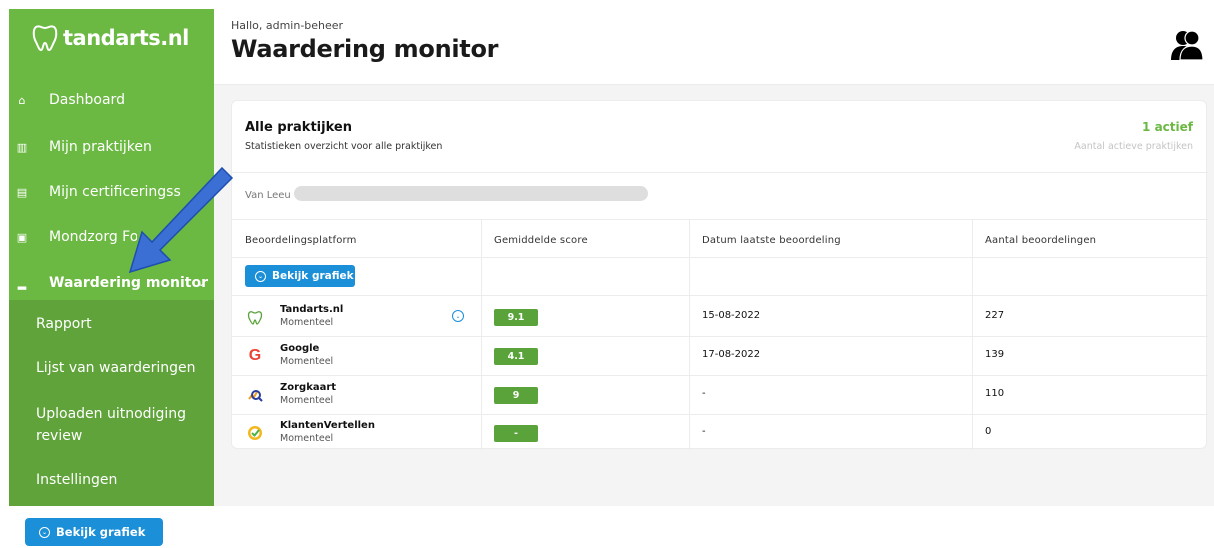 Image resolution: width=1214 pixels, height=548 pixels. I want to click on review-count: 110, so click(995, 393).